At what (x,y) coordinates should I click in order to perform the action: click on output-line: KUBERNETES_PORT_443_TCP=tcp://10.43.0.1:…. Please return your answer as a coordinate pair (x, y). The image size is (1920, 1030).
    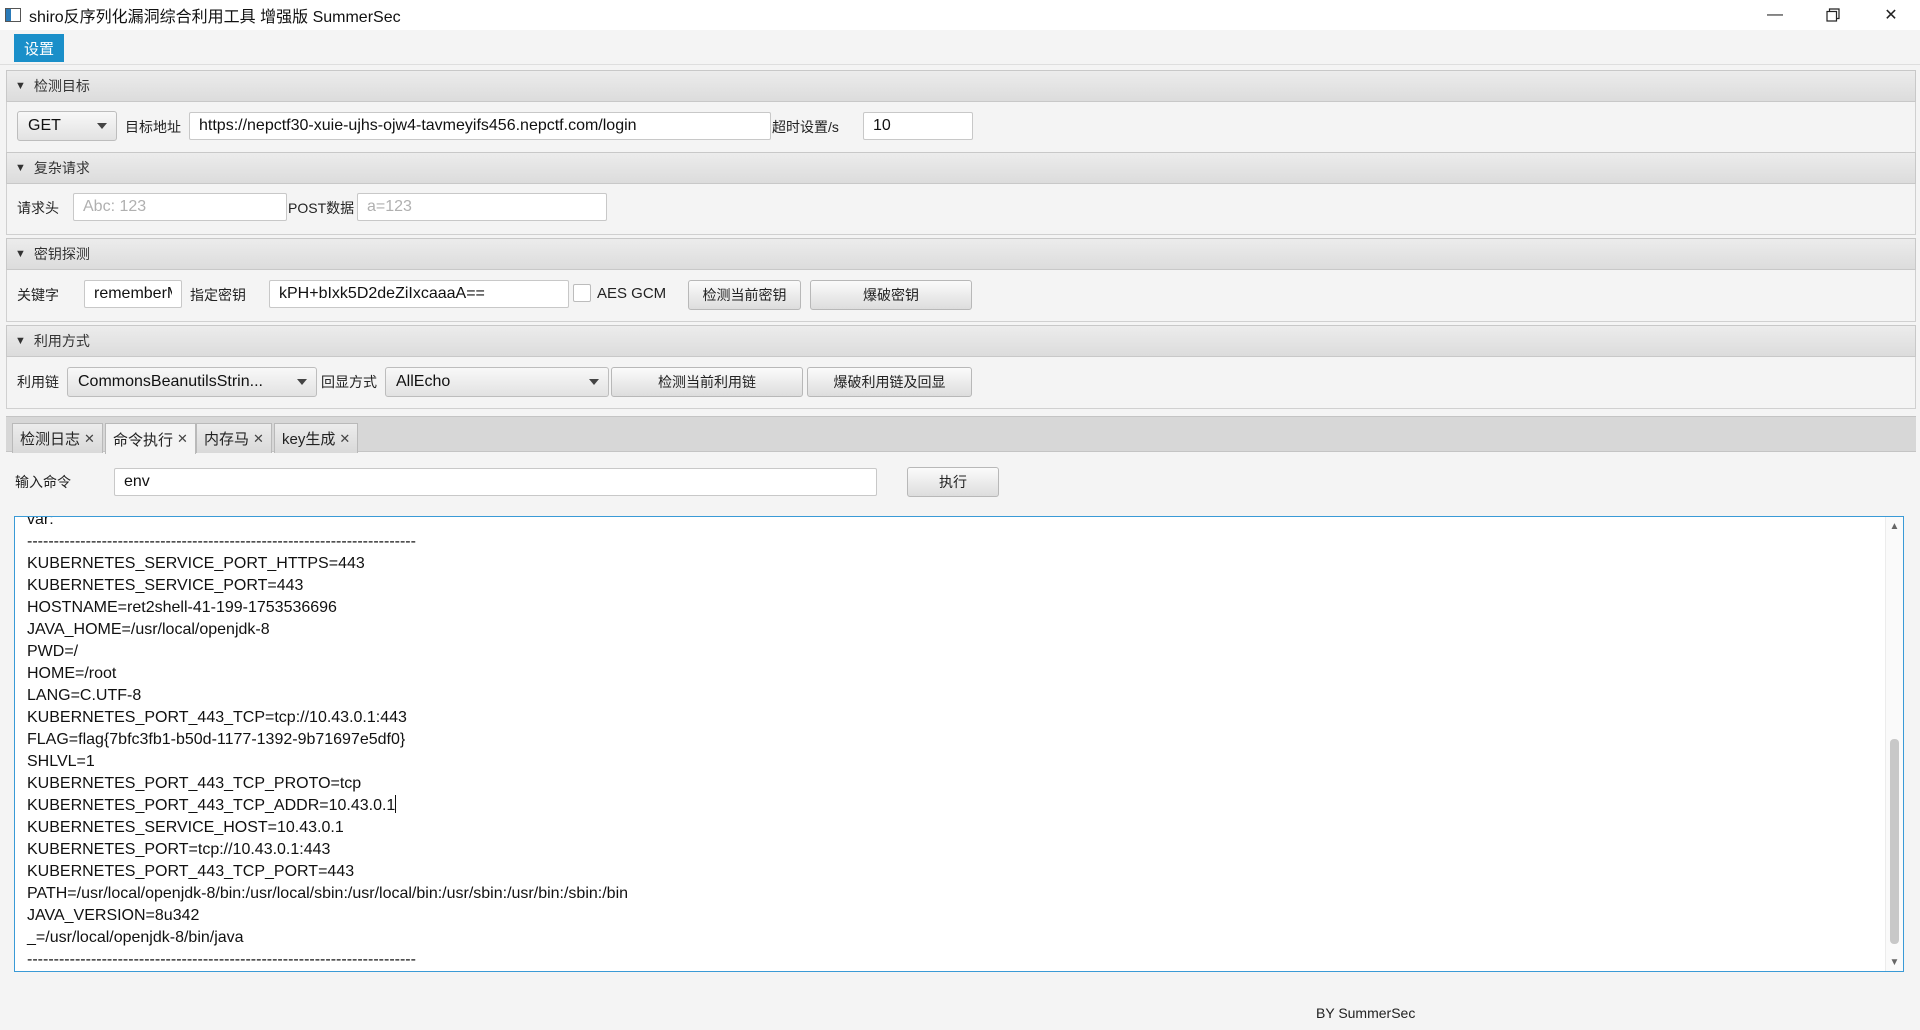
    Looking at the image, I should click on (217, 717).